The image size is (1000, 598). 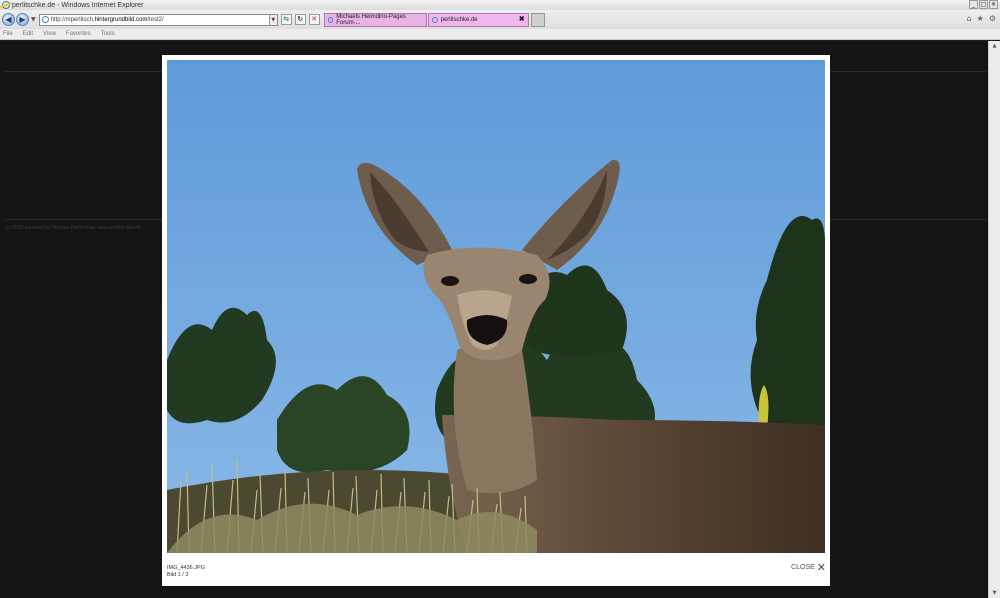 What do you see at coordinates (537, 19) in the screenshot?
I see `new-tab-button` at bounding box center [537, 19].